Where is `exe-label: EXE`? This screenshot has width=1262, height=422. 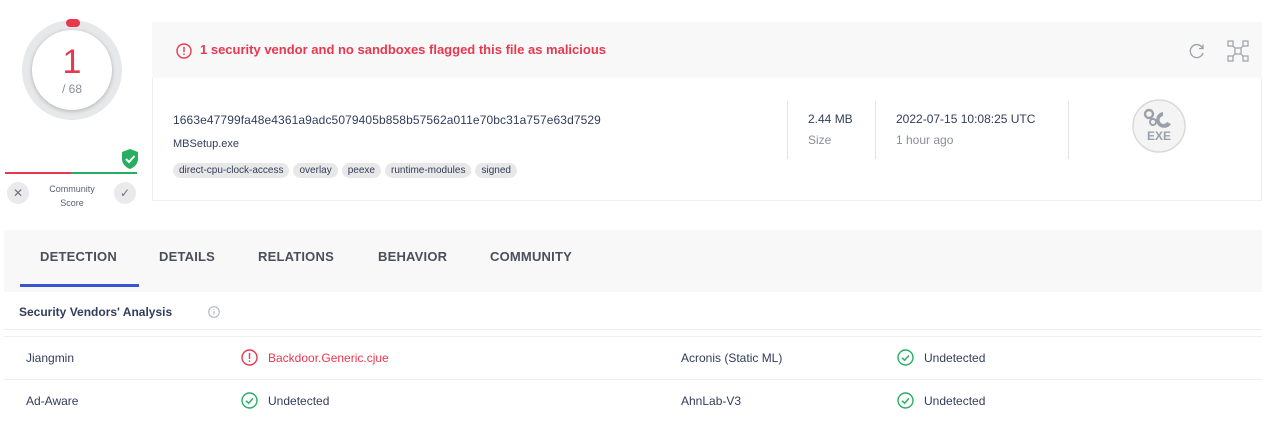 exe-label: EXE is located at coordinates (1159, 136).